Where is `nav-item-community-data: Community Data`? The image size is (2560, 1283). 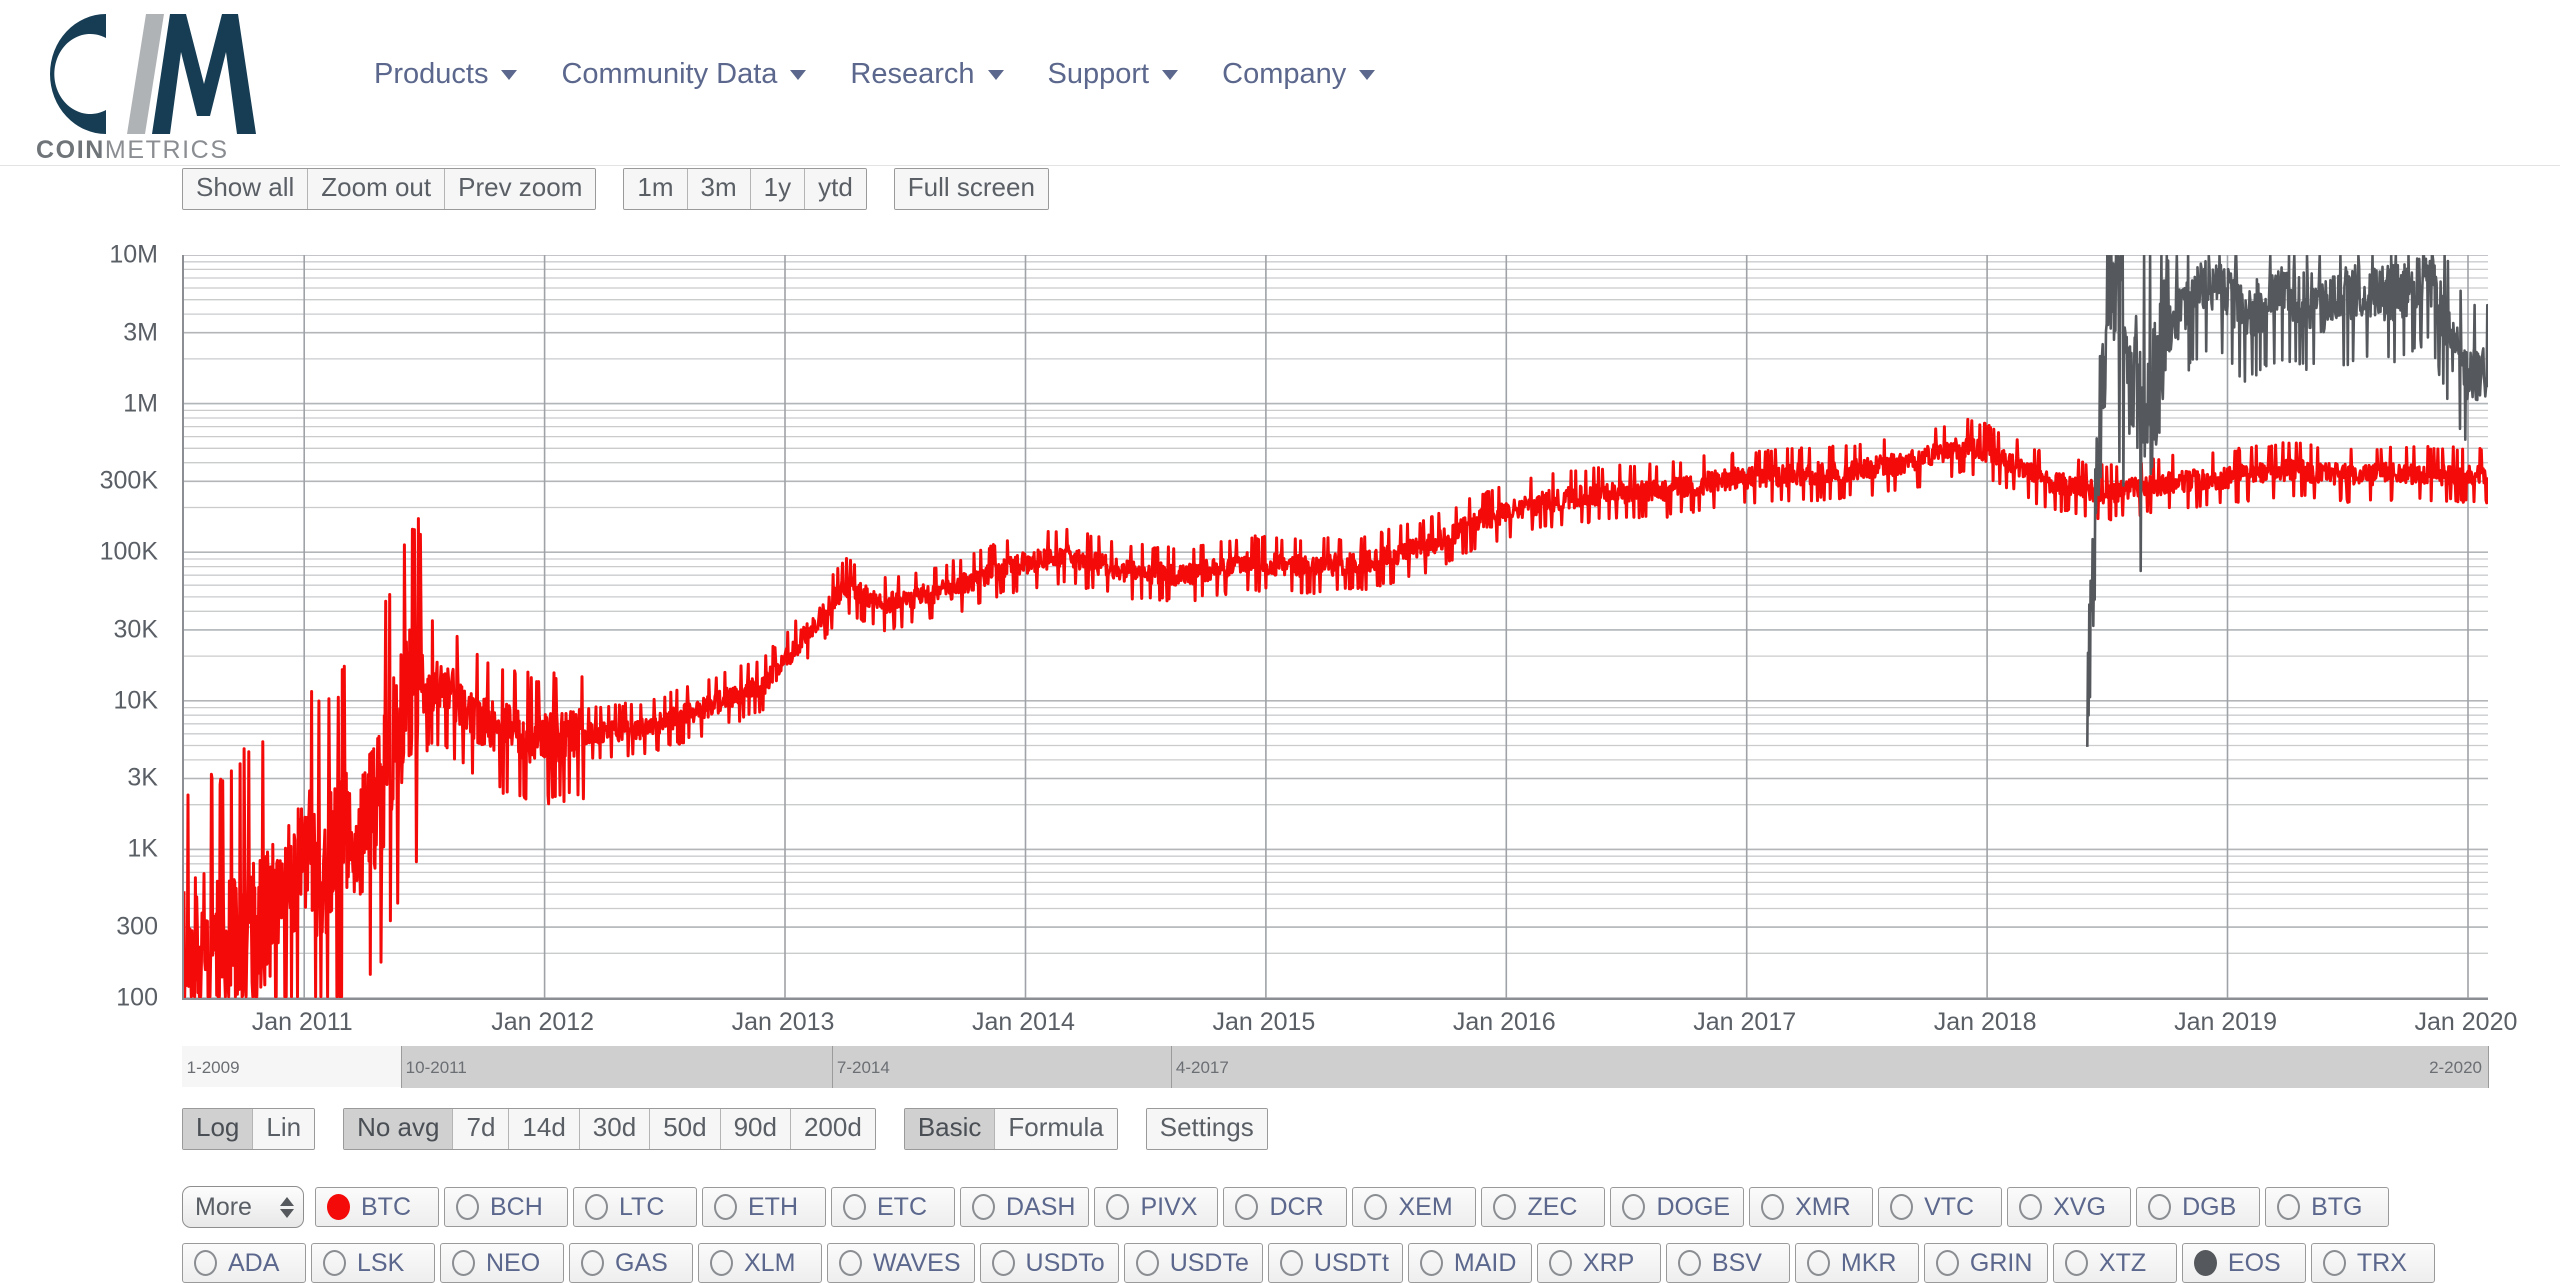
nav-item-community-data: Community Data is located at coordinates (683, 74).